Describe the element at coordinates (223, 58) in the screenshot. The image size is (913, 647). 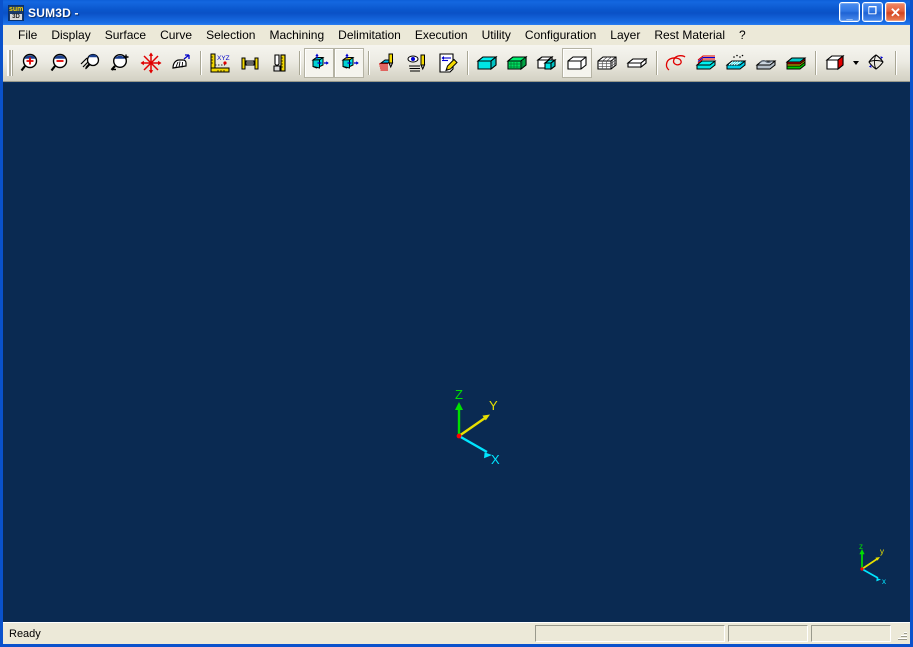
I see `svg-text: XYZ` at that location.